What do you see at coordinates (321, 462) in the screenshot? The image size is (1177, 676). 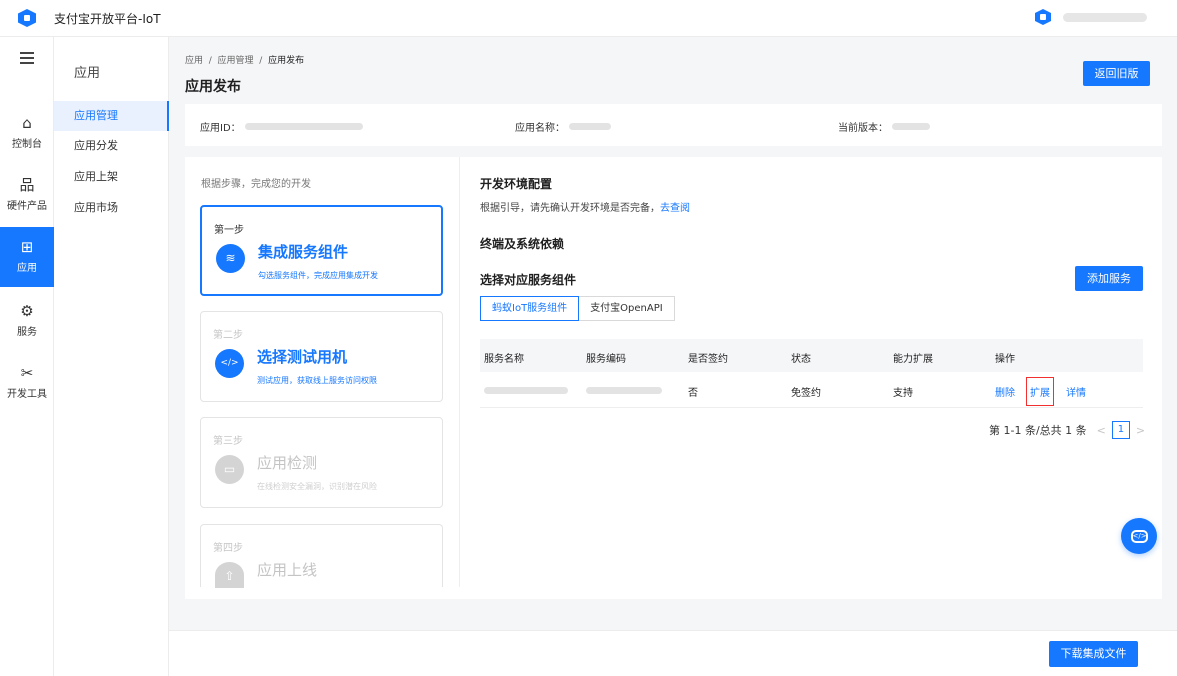 I see `step-3-card: 第三步 ▭ 应用检测 在线检测安全漏洞，识别潜在风险` at bounding box center [321, 462].